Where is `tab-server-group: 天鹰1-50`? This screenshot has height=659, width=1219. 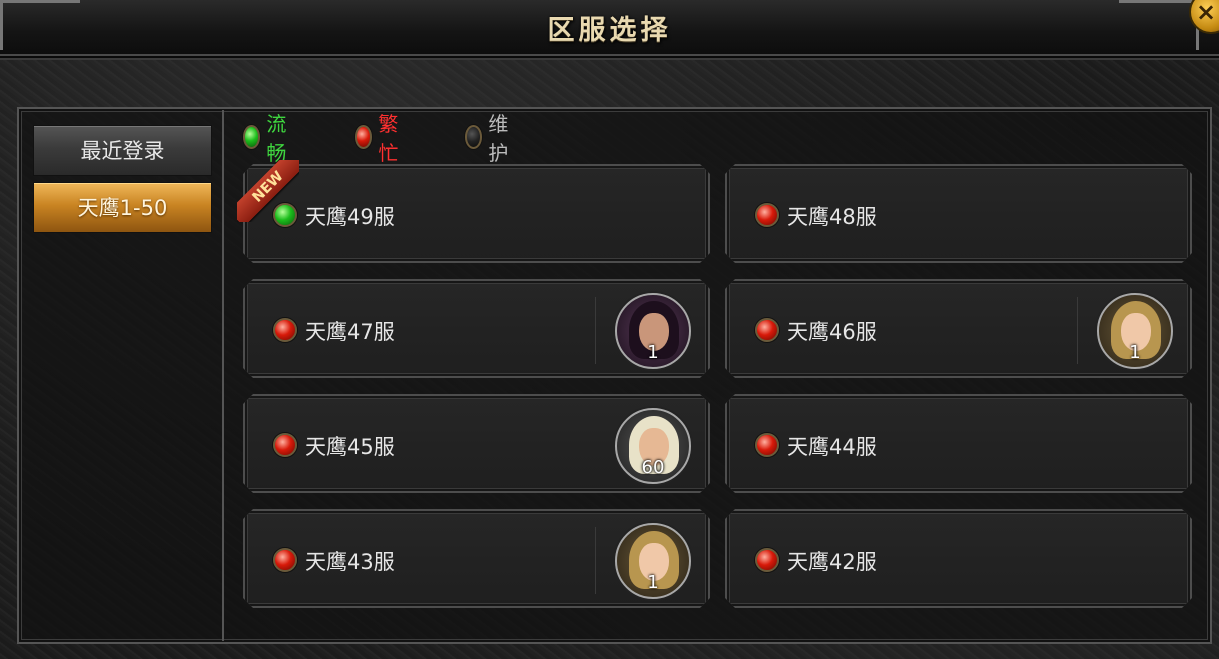 tab-server-group: 天鹰1-50 is located at coordinates (122, 207).